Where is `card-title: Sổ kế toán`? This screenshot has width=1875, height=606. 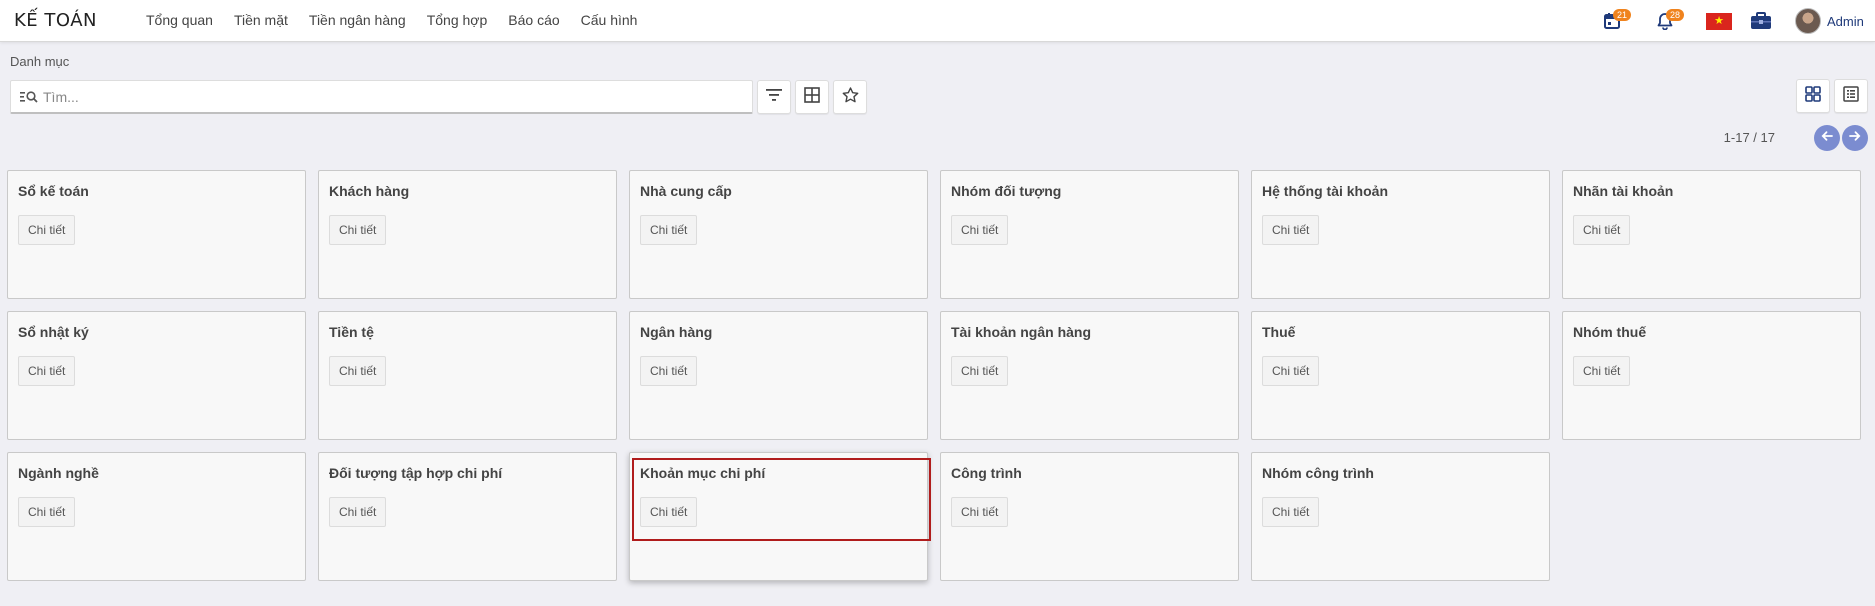 card-title: Sổ kế toán is located at coordinates (53, 191).